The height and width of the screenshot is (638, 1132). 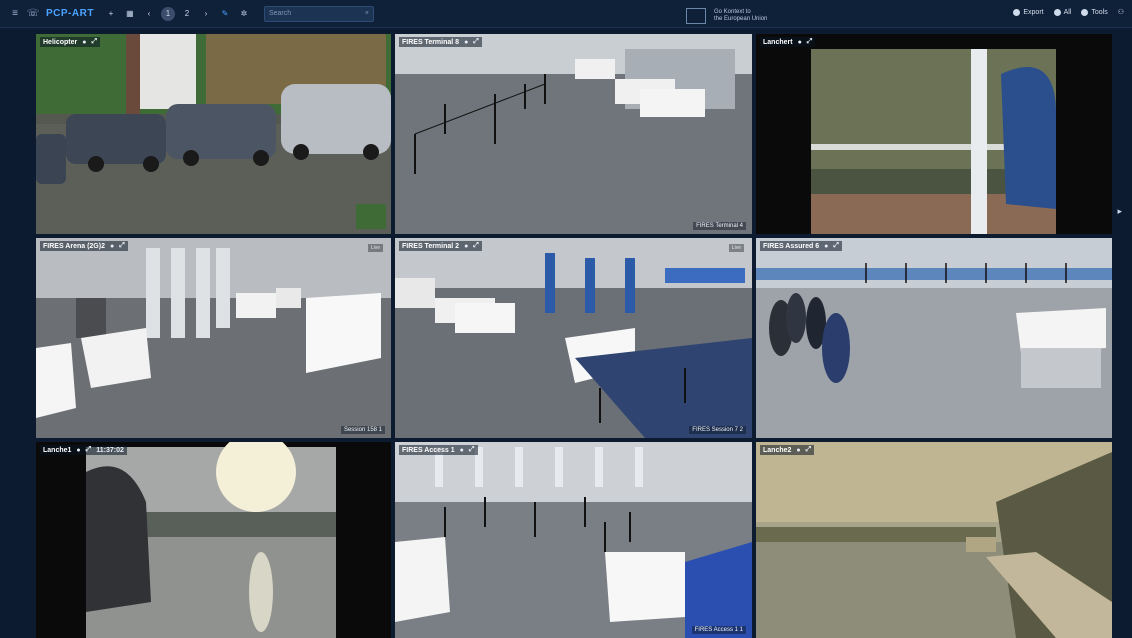 I want to click on camera-label-6: FIRES Assured 6 ● ⤢, so click(x=801, y=246).